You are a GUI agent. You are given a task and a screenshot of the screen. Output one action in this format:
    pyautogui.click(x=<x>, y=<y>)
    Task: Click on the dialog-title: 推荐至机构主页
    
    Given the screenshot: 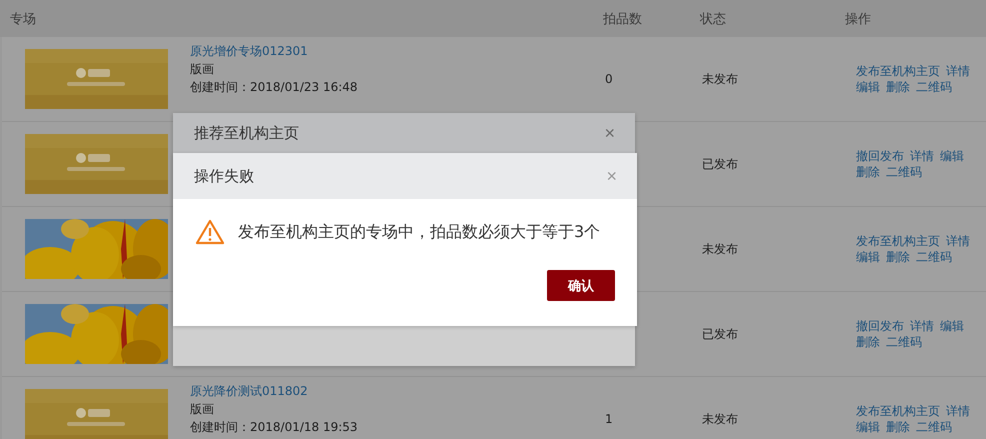 What is the action you would take?
    pyautogui.click(x=246, y=133)
    